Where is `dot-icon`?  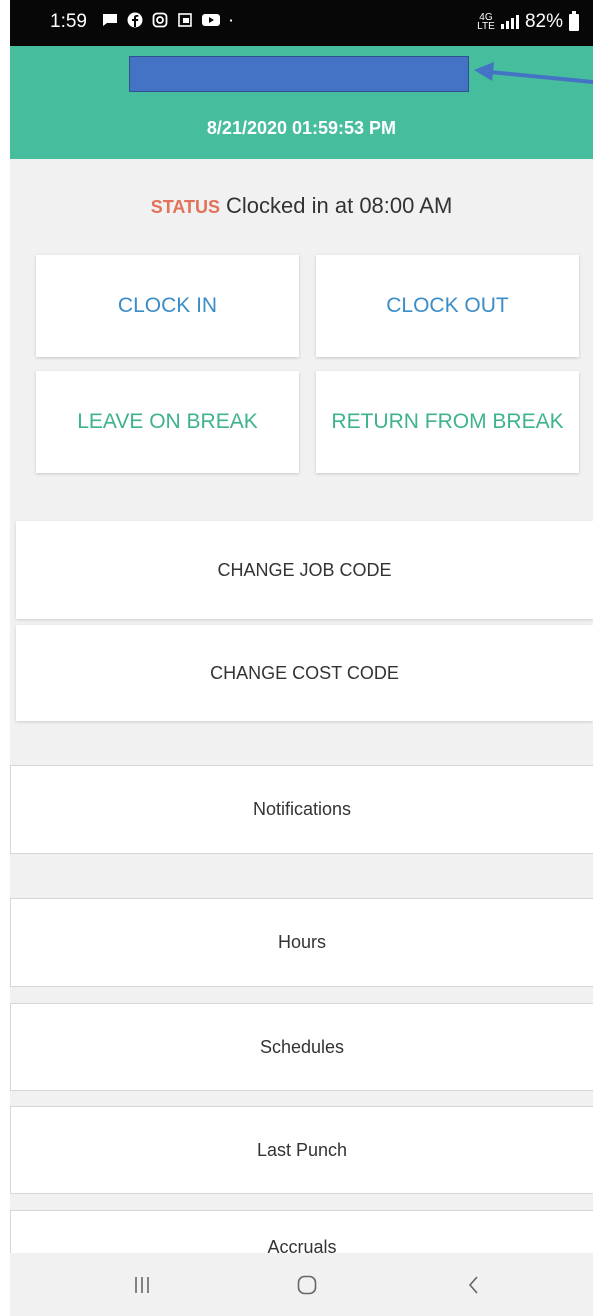 dot-icon is located at coordinates (231, 20).